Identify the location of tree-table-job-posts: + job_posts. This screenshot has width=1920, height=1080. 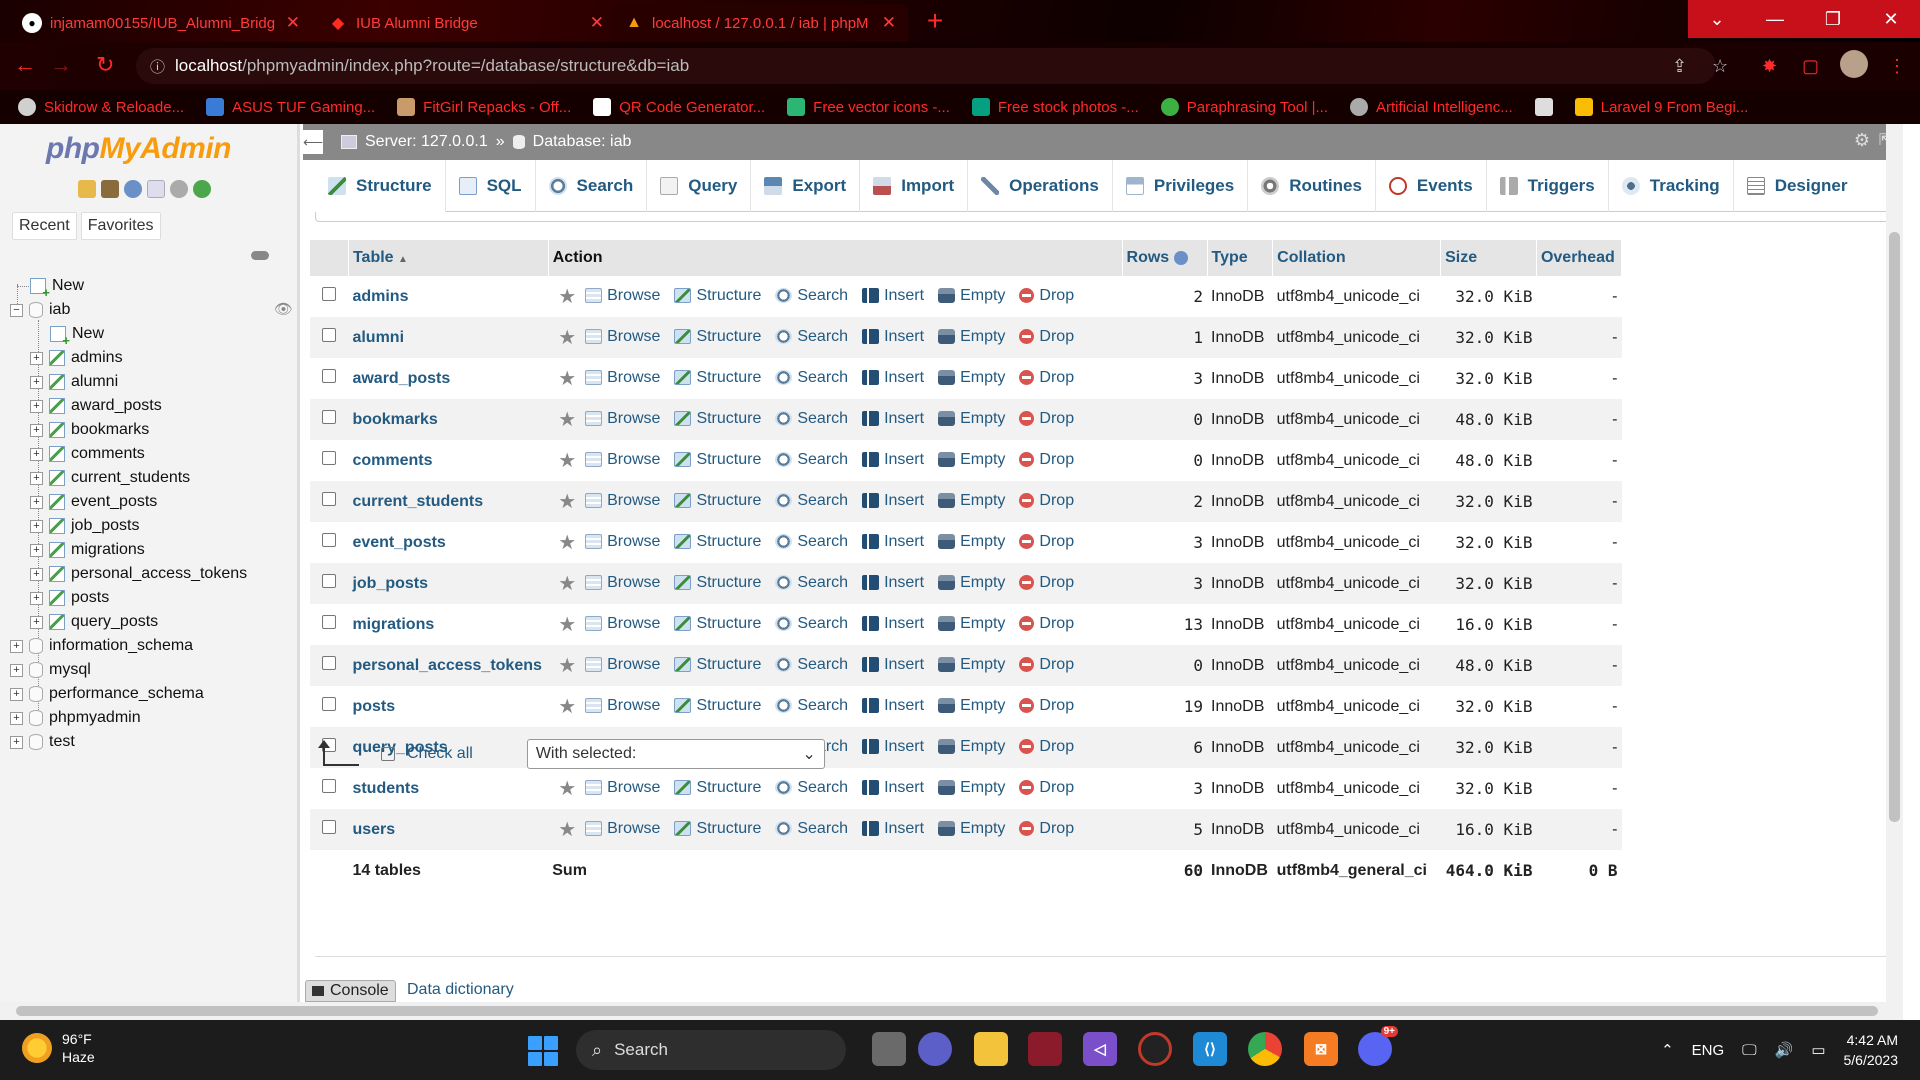
(85, 526).